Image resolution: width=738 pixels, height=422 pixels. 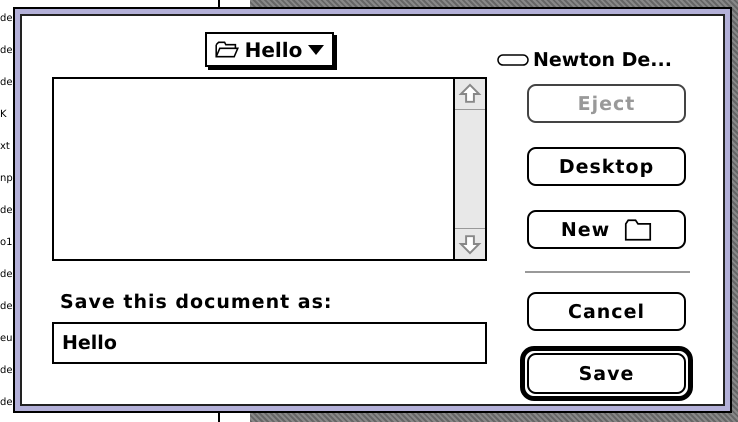 What do you see at coordinates (606, 373) in the screenshot?
I see `dialog-button: Save` at bounding box center [606, 373].